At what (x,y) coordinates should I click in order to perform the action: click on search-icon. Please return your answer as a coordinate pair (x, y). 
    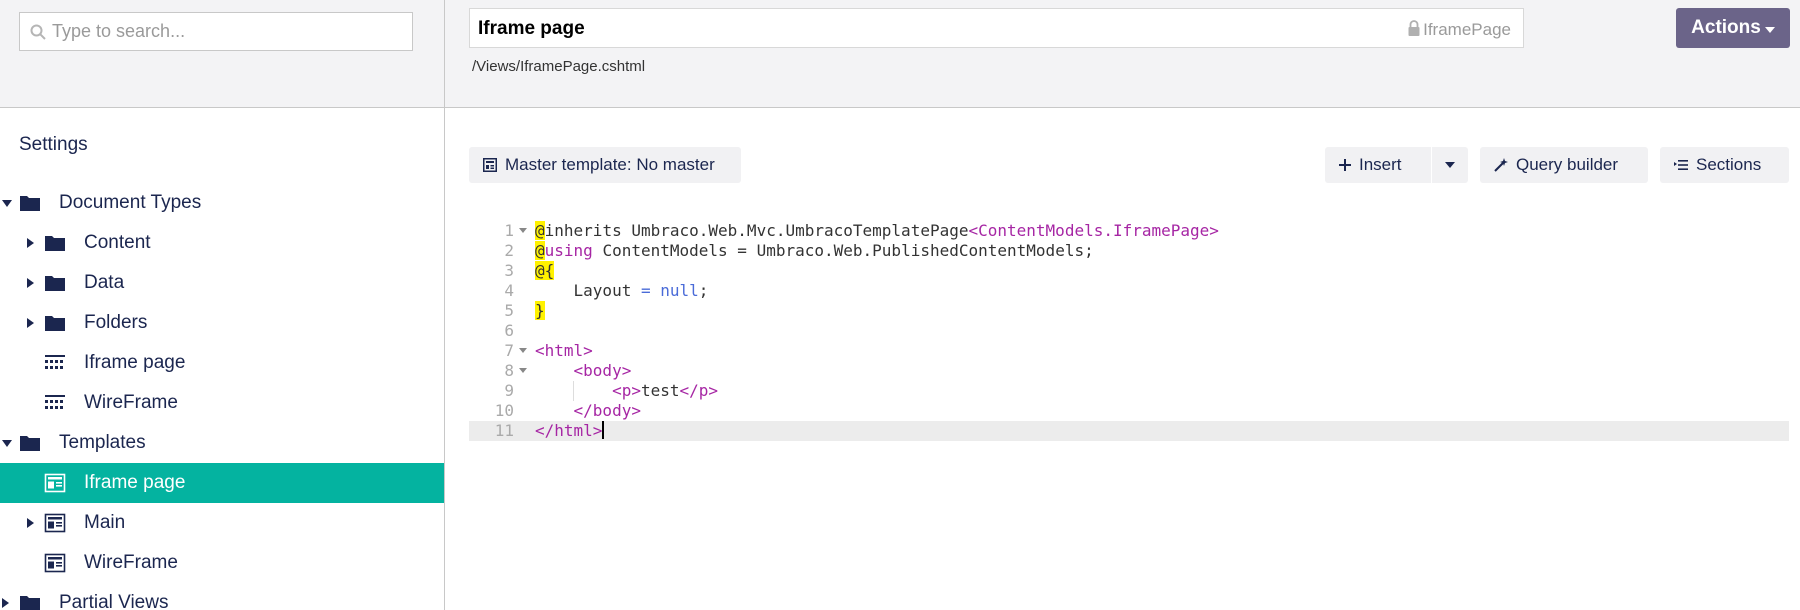
    Looking at the image, I should click on (38, 32).